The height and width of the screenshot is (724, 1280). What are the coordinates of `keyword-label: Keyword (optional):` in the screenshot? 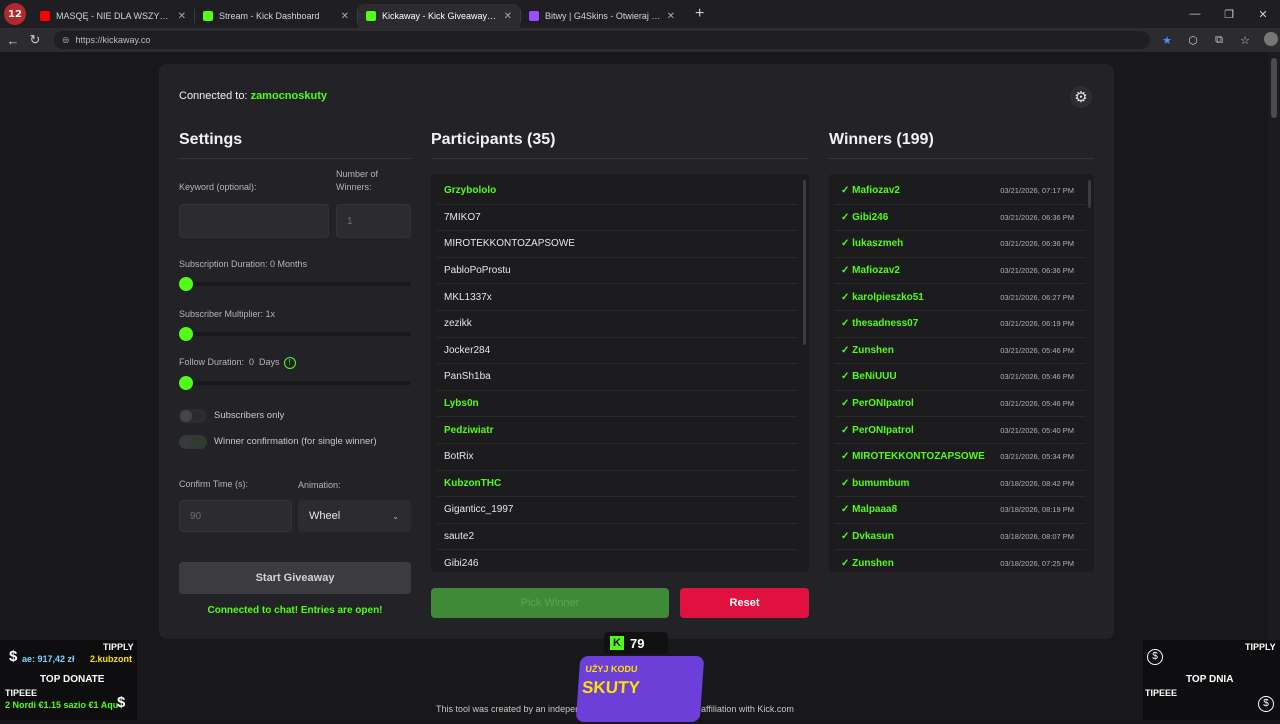 It's located at (218, 187).